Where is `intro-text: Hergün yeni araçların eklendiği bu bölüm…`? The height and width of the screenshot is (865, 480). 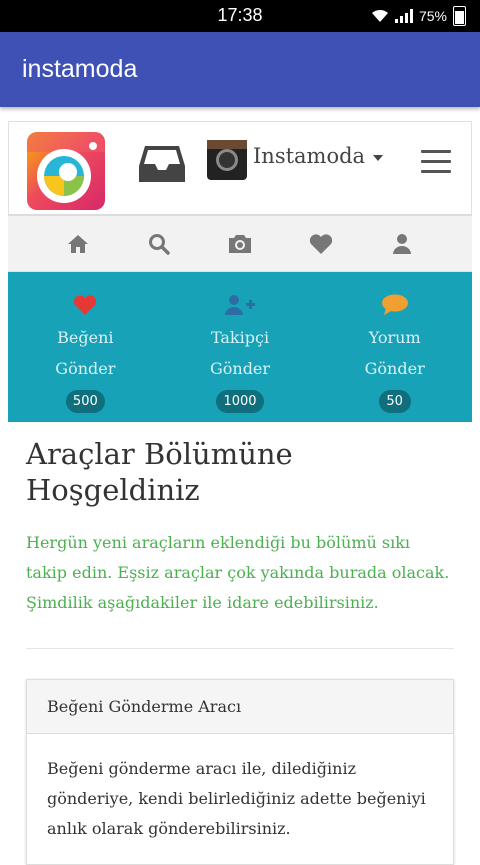 intro-text: Hergün yeni araçların eklendiği bu bölüm… is located at coordinates (238, 572).